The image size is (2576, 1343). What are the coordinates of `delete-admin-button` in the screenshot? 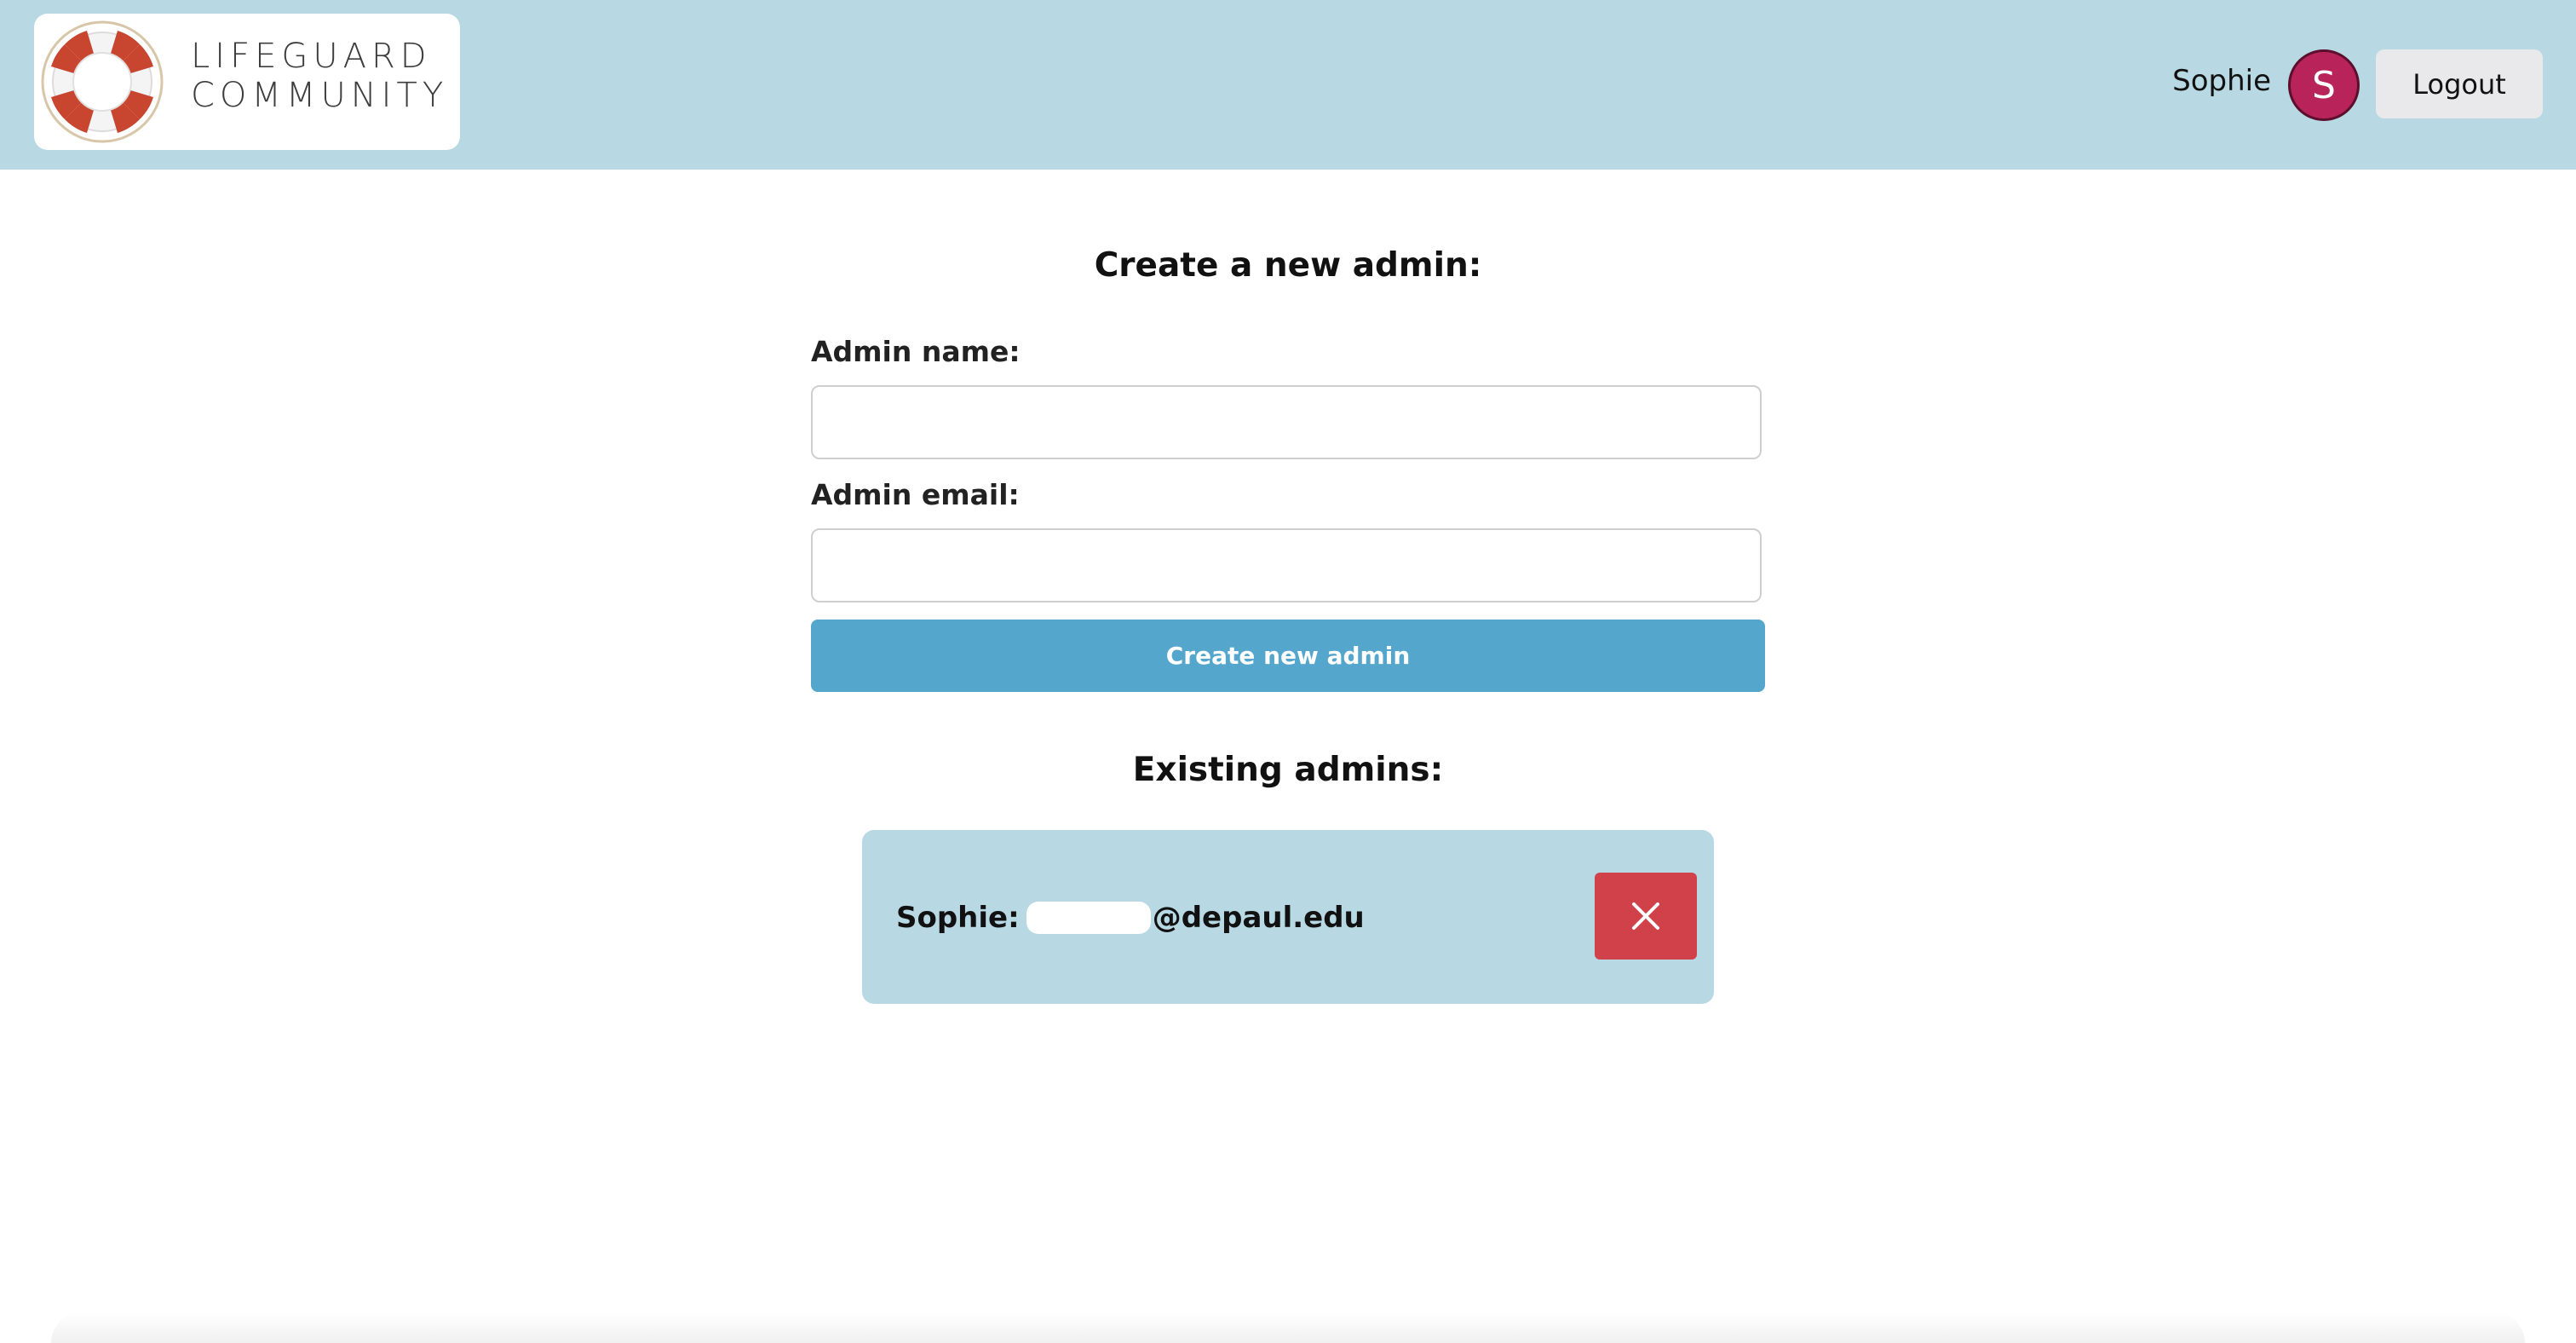 It's located at (1646, 916).